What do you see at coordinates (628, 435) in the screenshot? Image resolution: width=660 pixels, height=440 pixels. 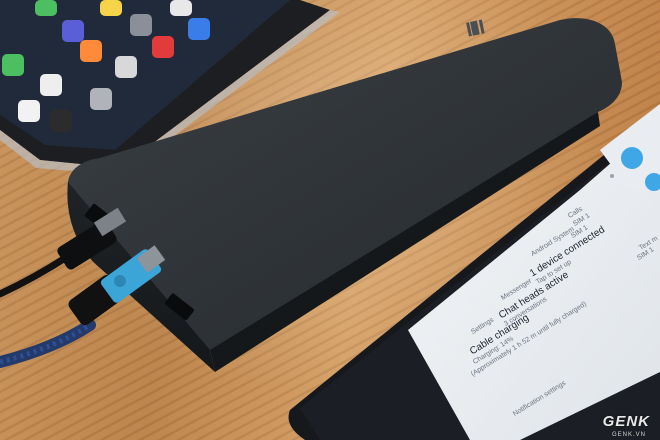 I see `genk-watermark-sub: GENK.VN` at bounding box center [628, 435].